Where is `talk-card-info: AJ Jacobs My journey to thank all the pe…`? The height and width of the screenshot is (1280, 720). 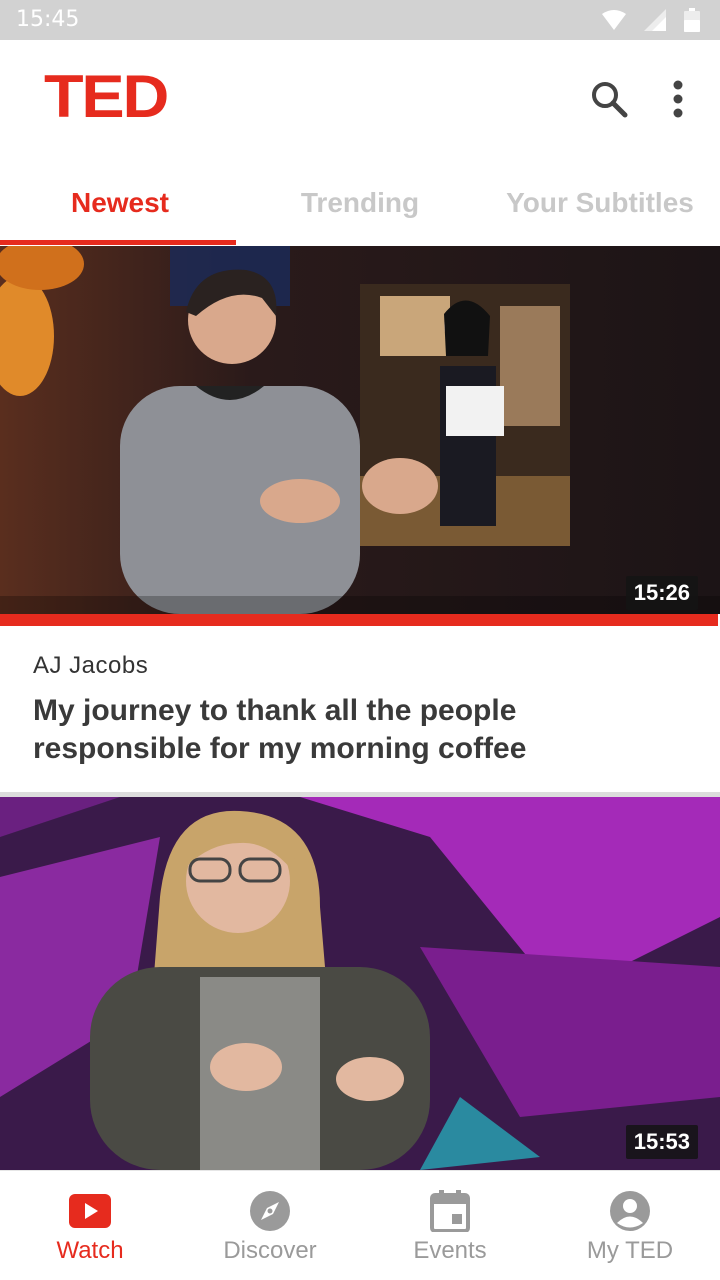
talk-card-info: AJ Jacobs My journey to thank all the pe… is located at coordinates (360, 709).